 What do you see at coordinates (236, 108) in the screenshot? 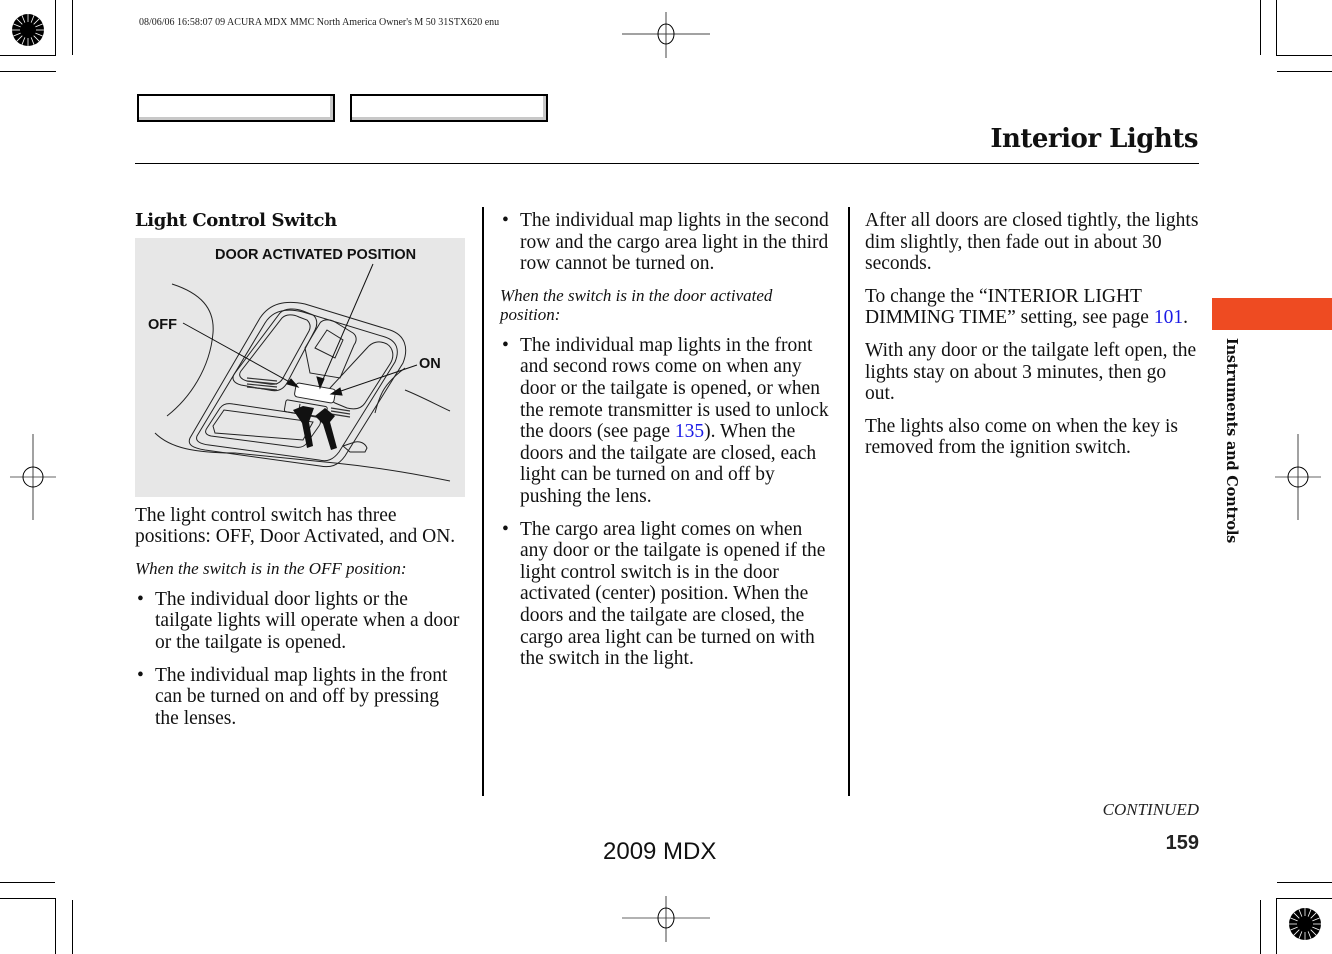
I see `nav-button-previous` at bounding box center [236, 108].